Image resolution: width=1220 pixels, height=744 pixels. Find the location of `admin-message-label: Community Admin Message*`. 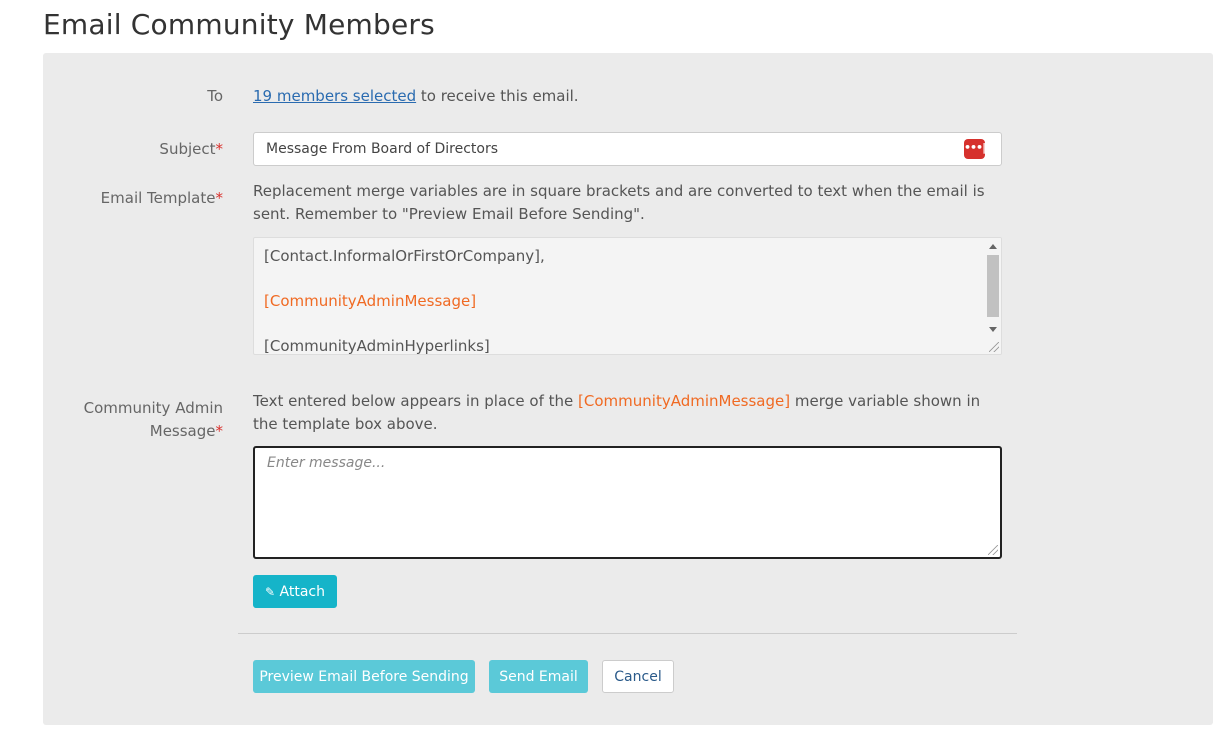

admin-message-label: Community Admin Message* is located at coordinates (153, 419).